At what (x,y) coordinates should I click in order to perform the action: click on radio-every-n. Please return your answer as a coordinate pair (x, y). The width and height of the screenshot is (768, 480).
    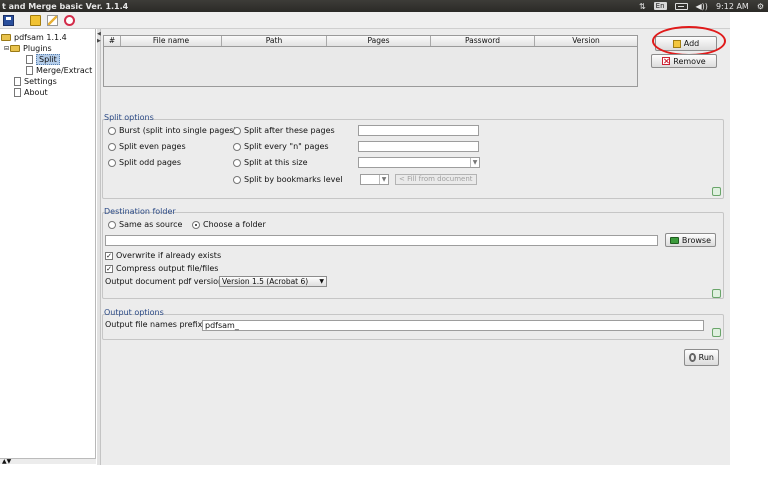
    Looking at the image, I should click on (237, 146).